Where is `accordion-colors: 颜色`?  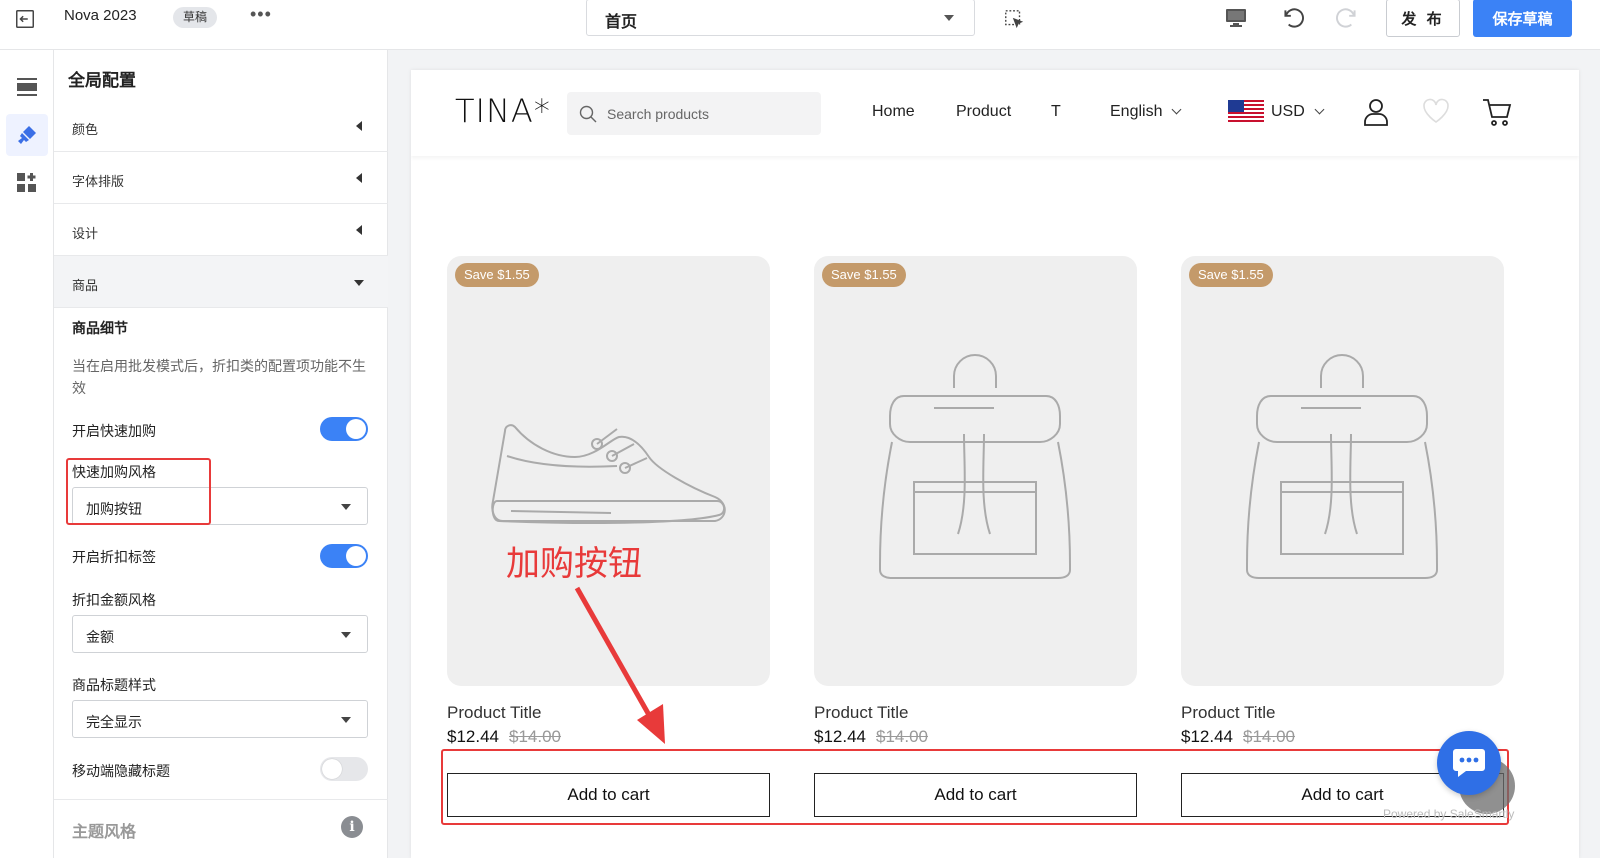
accordion-colors: 颜色 is located at coordinates (221, 126).